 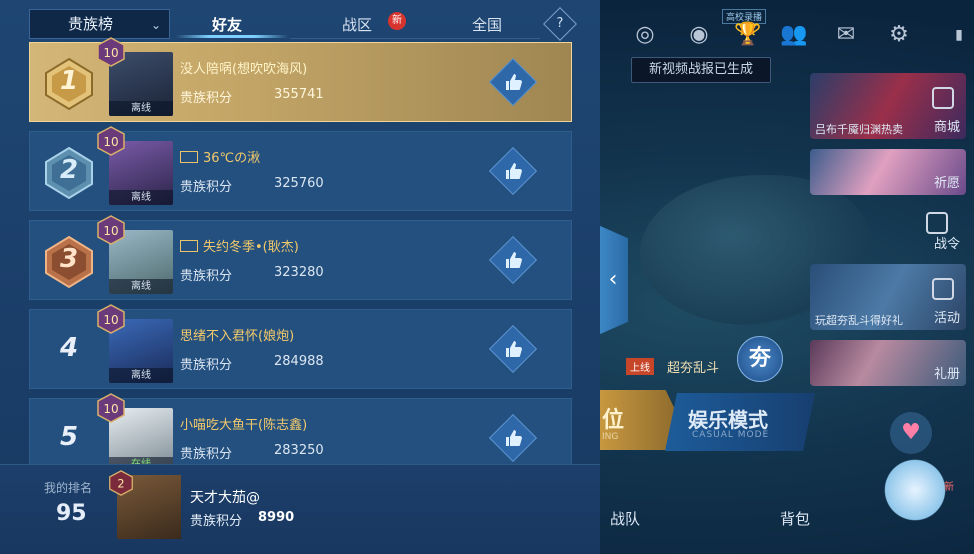 I want to click on help-icon: ?, so click(x=560, y=23).